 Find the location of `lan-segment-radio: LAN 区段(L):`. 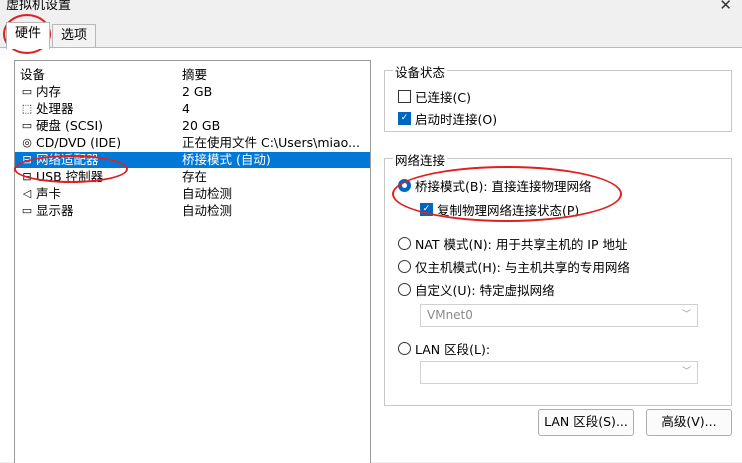

lan-segment-radio: LAN 区段(L): is located at coordinates (444, 348).